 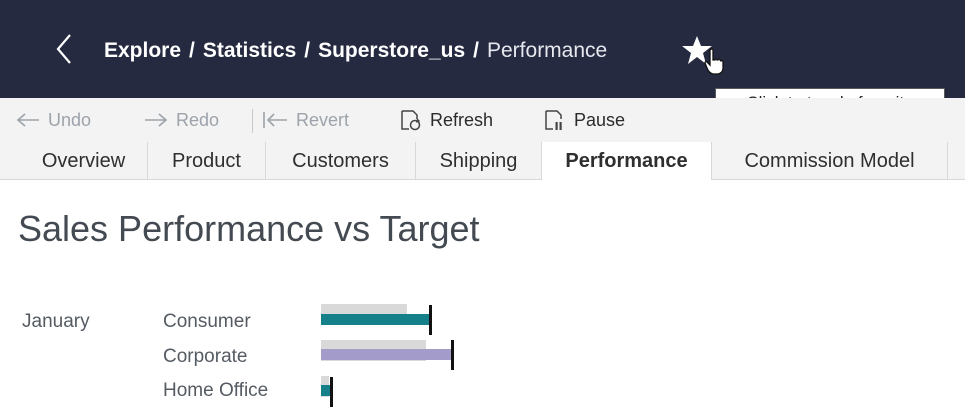 I want to click on back-button, so click(x=65, y=49).